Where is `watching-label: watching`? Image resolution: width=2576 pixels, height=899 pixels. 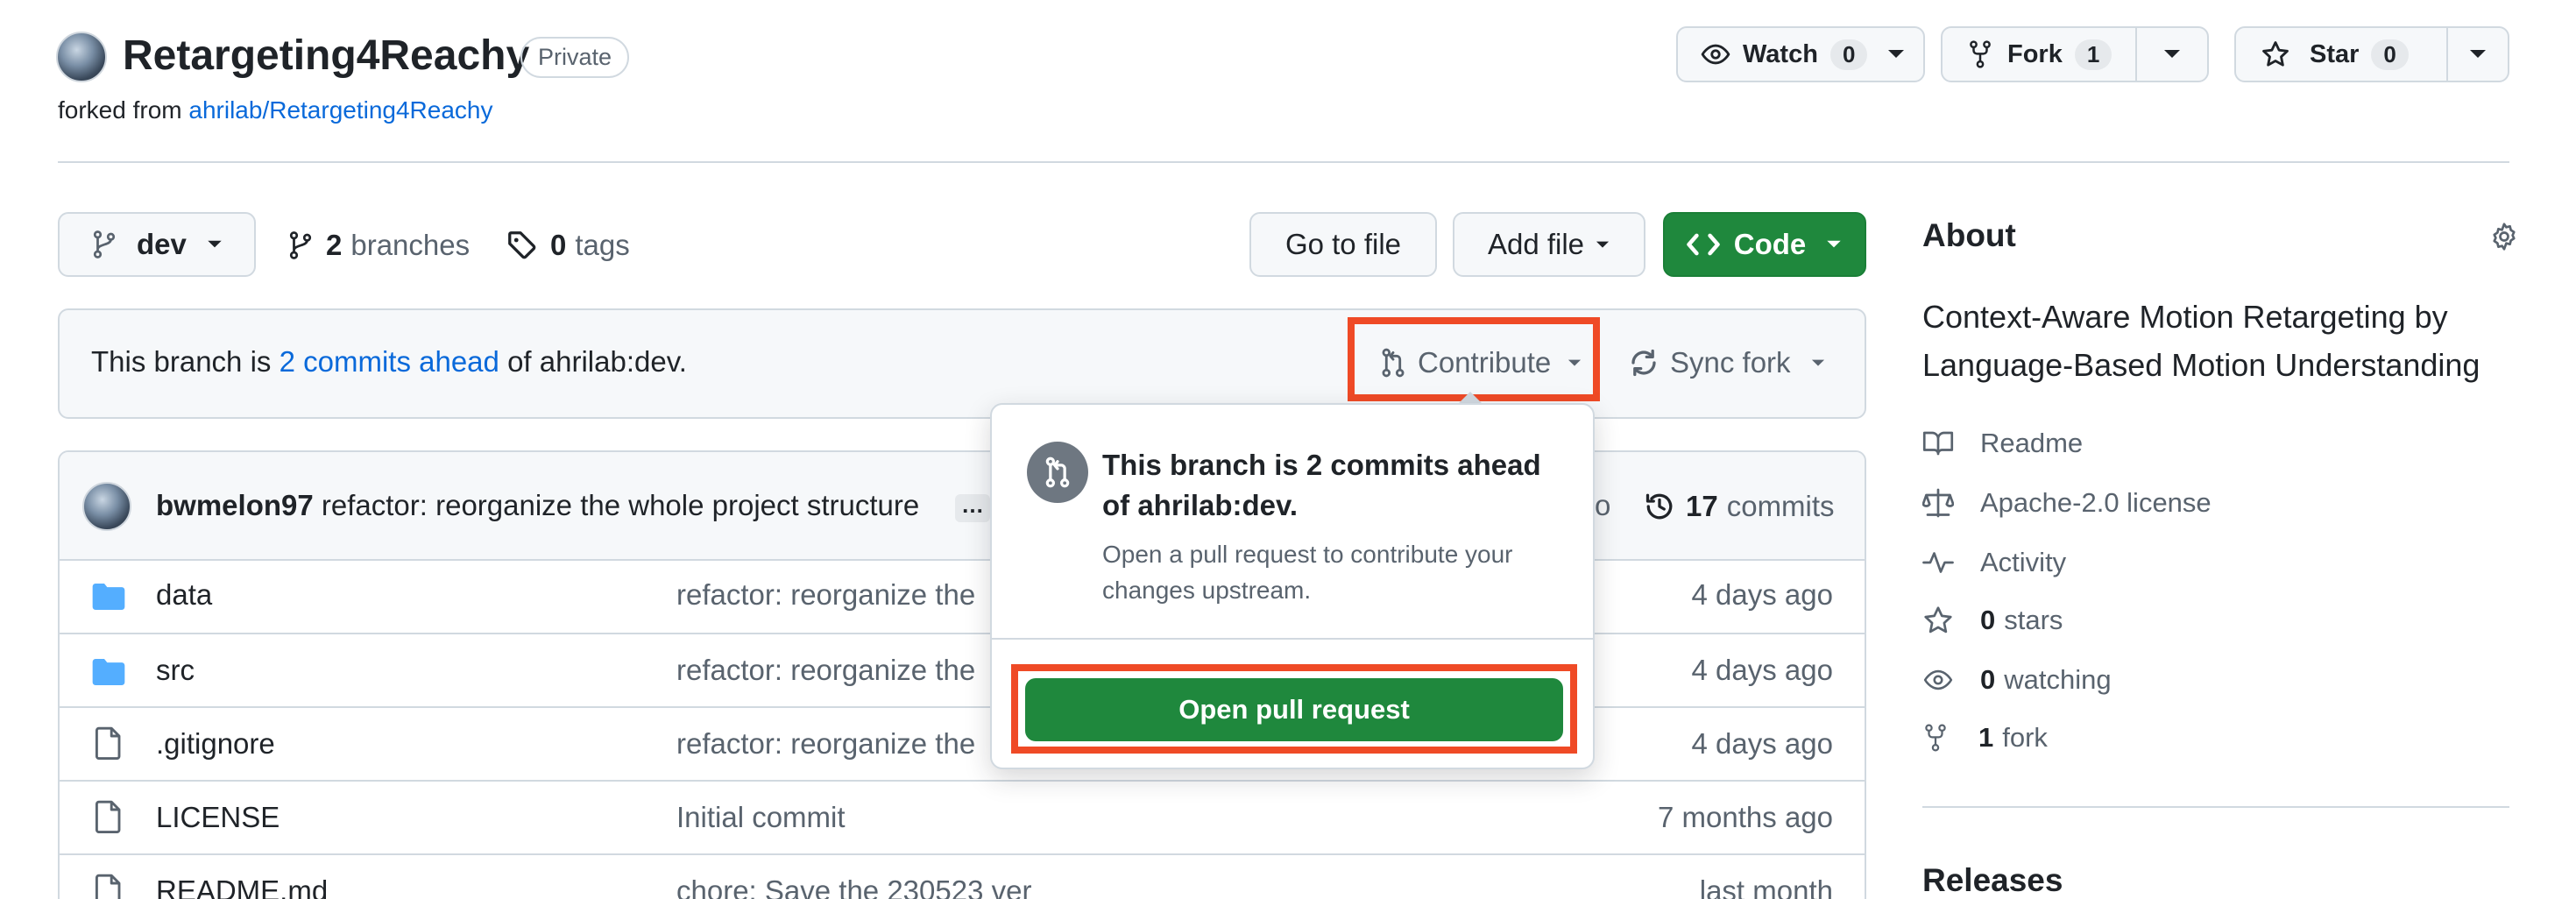 watching-label: watching is located at coordinates (2058, 679).